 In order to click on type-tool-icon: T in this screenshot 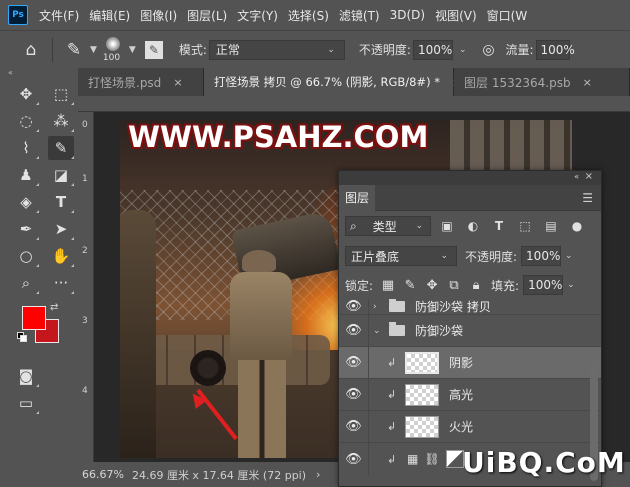, I will do `click(61, 202)`.